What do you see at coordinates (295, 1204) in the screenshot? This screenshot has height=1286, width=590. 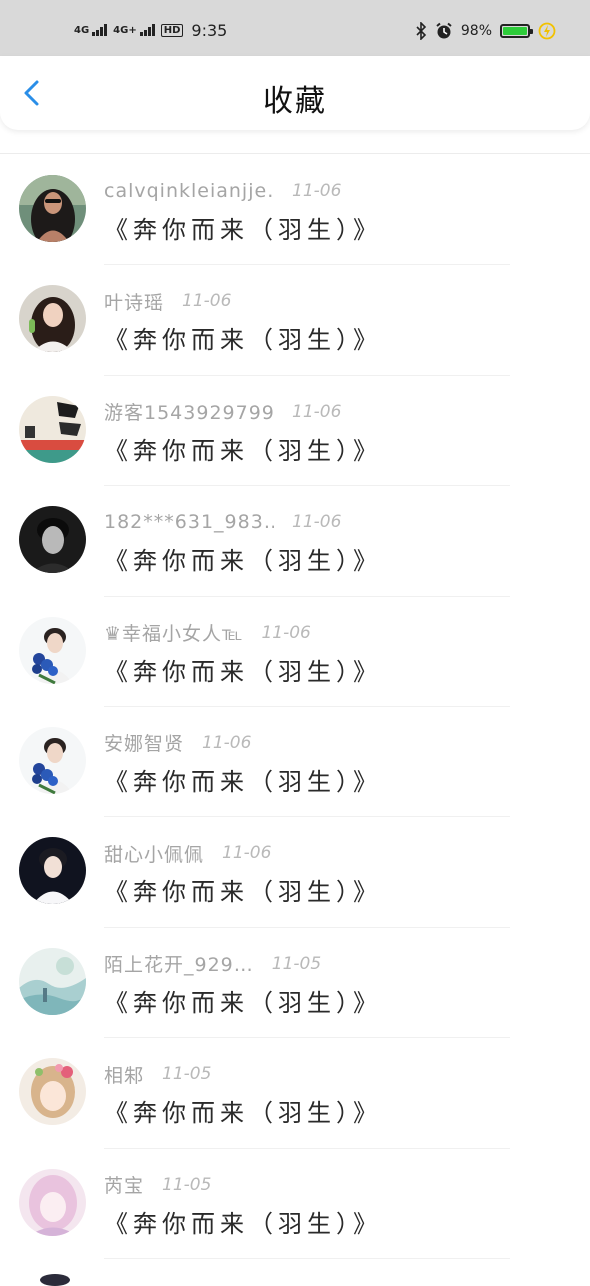 I see `list-item: 芮宝 11-05 《奔你而来（羽生）》` at bounding box center [295, 1204].